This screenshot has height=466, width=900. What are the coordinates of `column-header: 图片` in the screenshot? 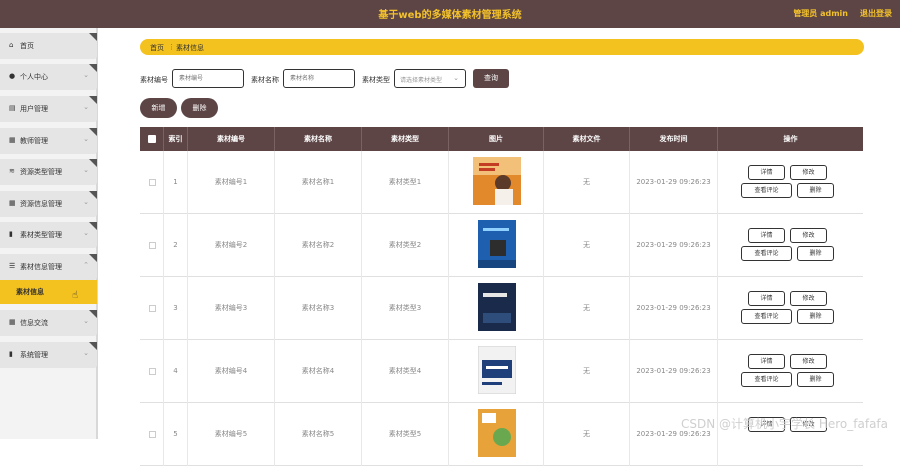 It's located at (496, 139).